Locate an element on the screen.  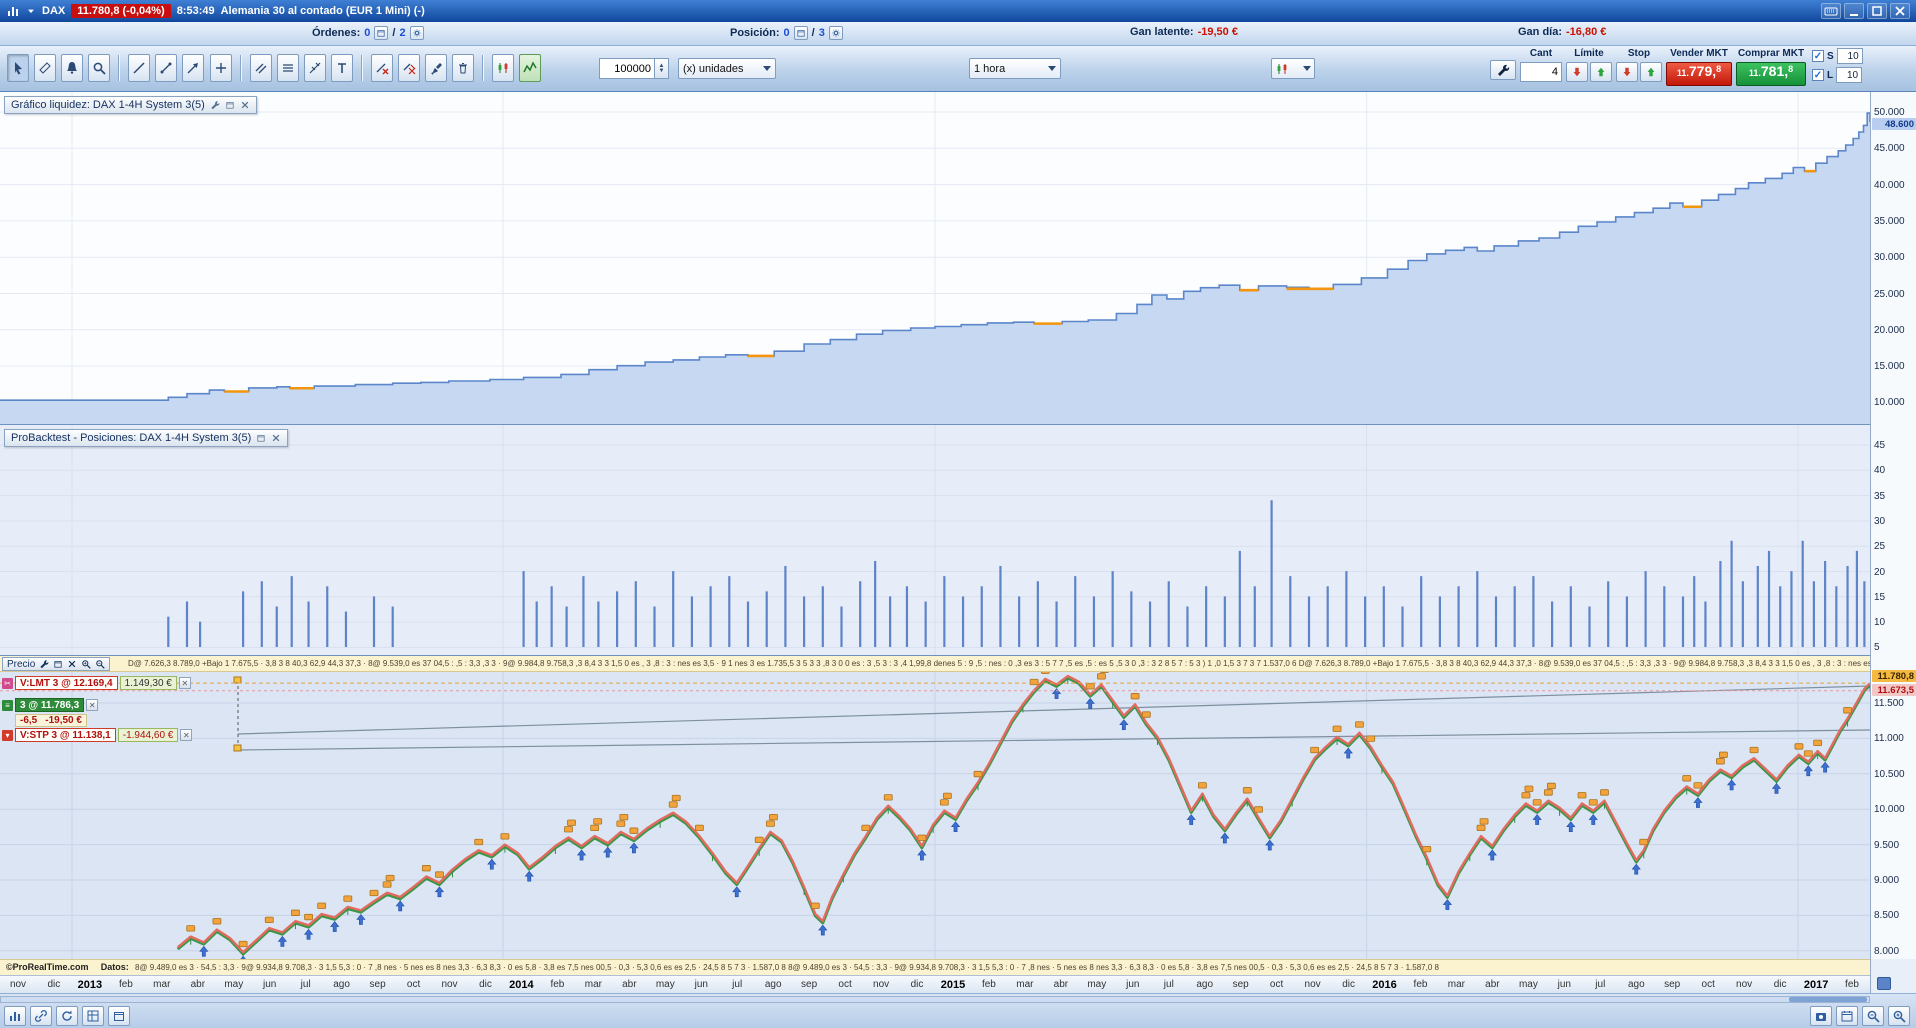
erase-all-button is located at coordinates (409, 68).